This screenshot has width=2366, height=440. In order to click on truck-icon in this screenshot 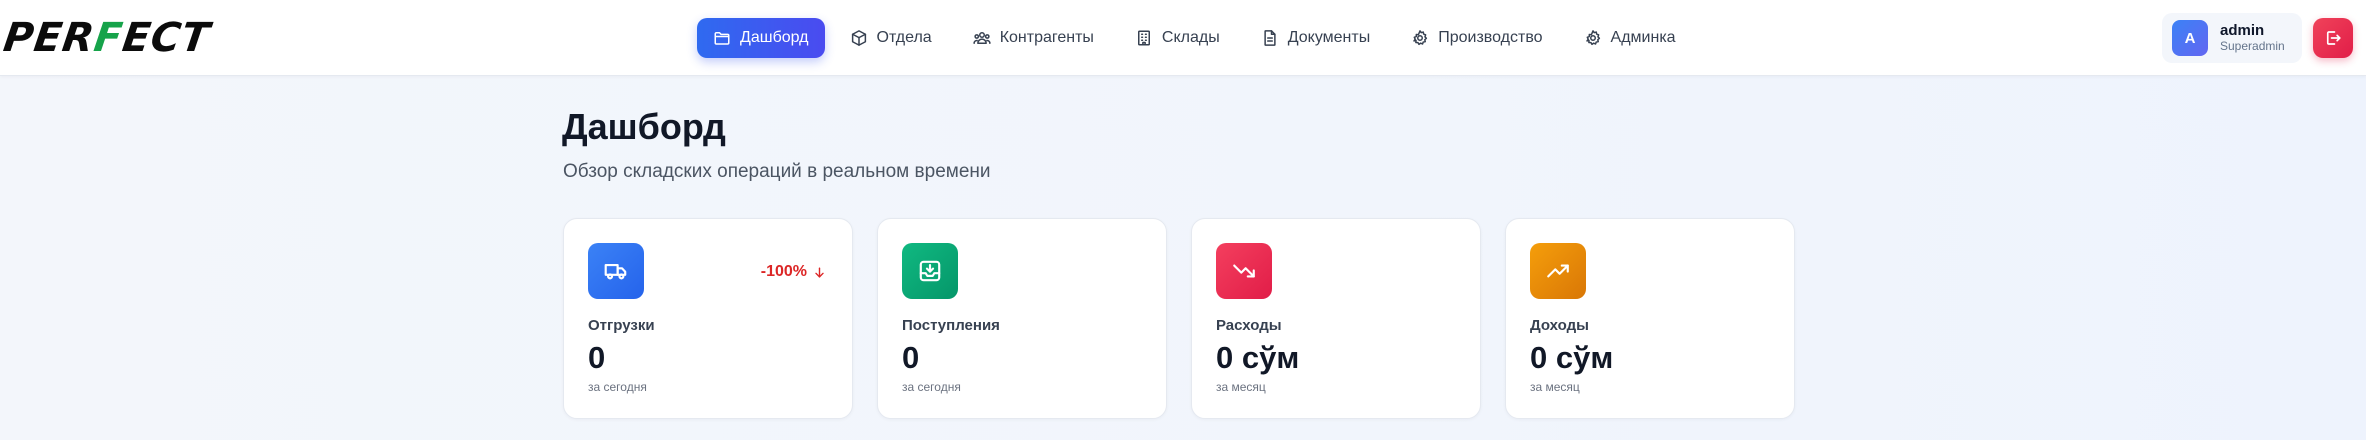, I will do `click(615, 271)`.